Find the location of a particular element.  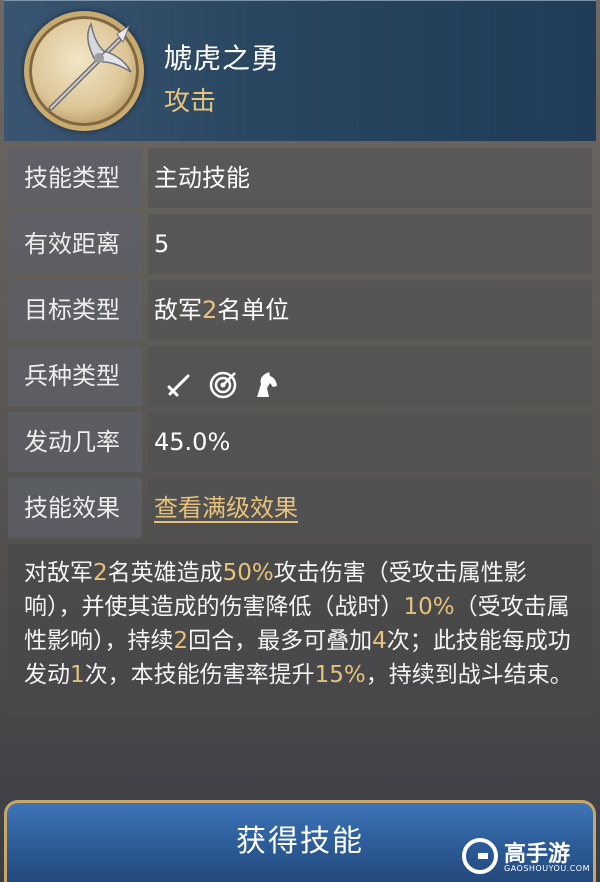

row-value: 5 is located at coordinates (370, 244).